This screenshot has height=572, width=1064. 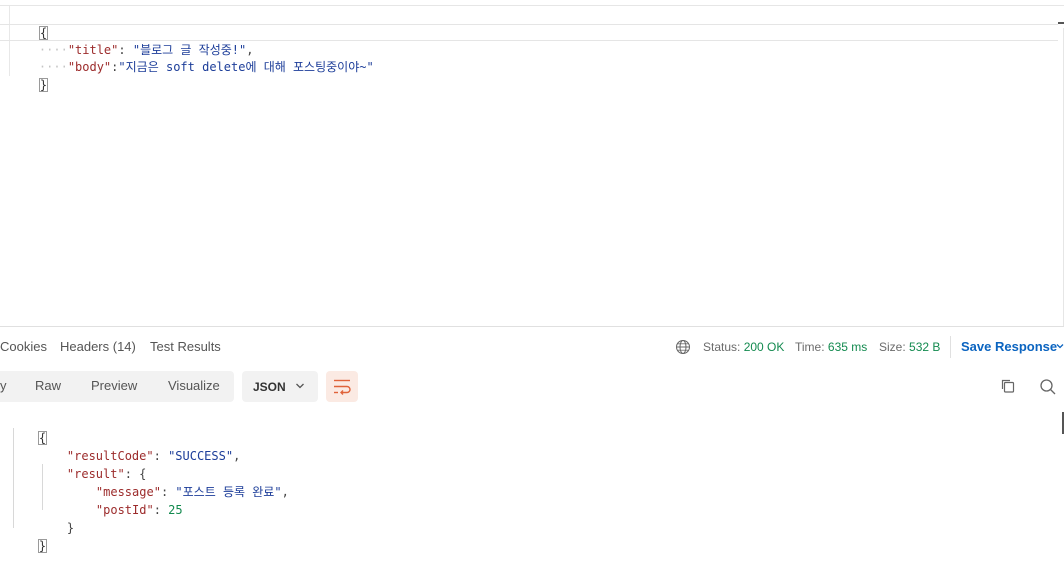 I want to click on resp-line-3: "result": {, so click(x=92, y=465).